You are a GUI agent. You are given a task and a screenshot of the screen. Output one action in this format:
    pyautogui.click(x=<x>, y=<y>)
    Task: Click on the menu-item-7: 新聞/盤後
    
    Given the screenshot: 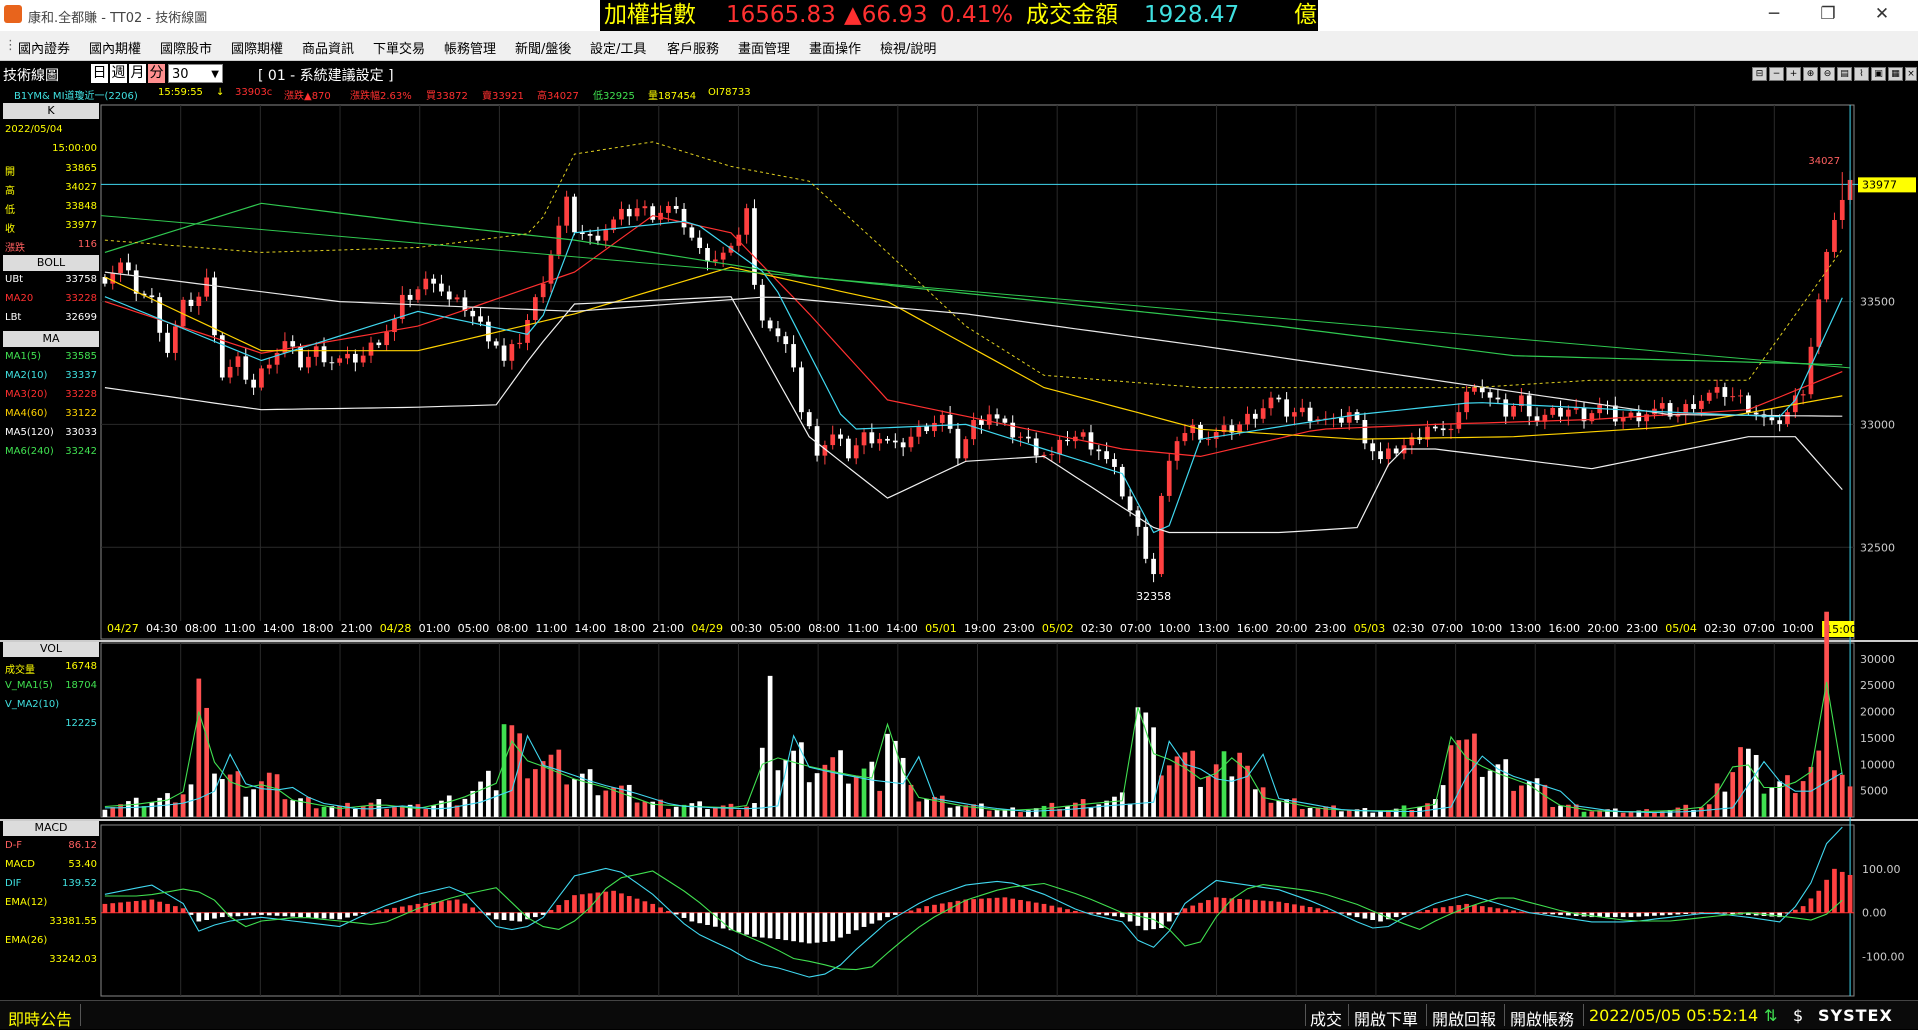 What is the action you would take?
    pyautogui.click(x=543, y=47)
    